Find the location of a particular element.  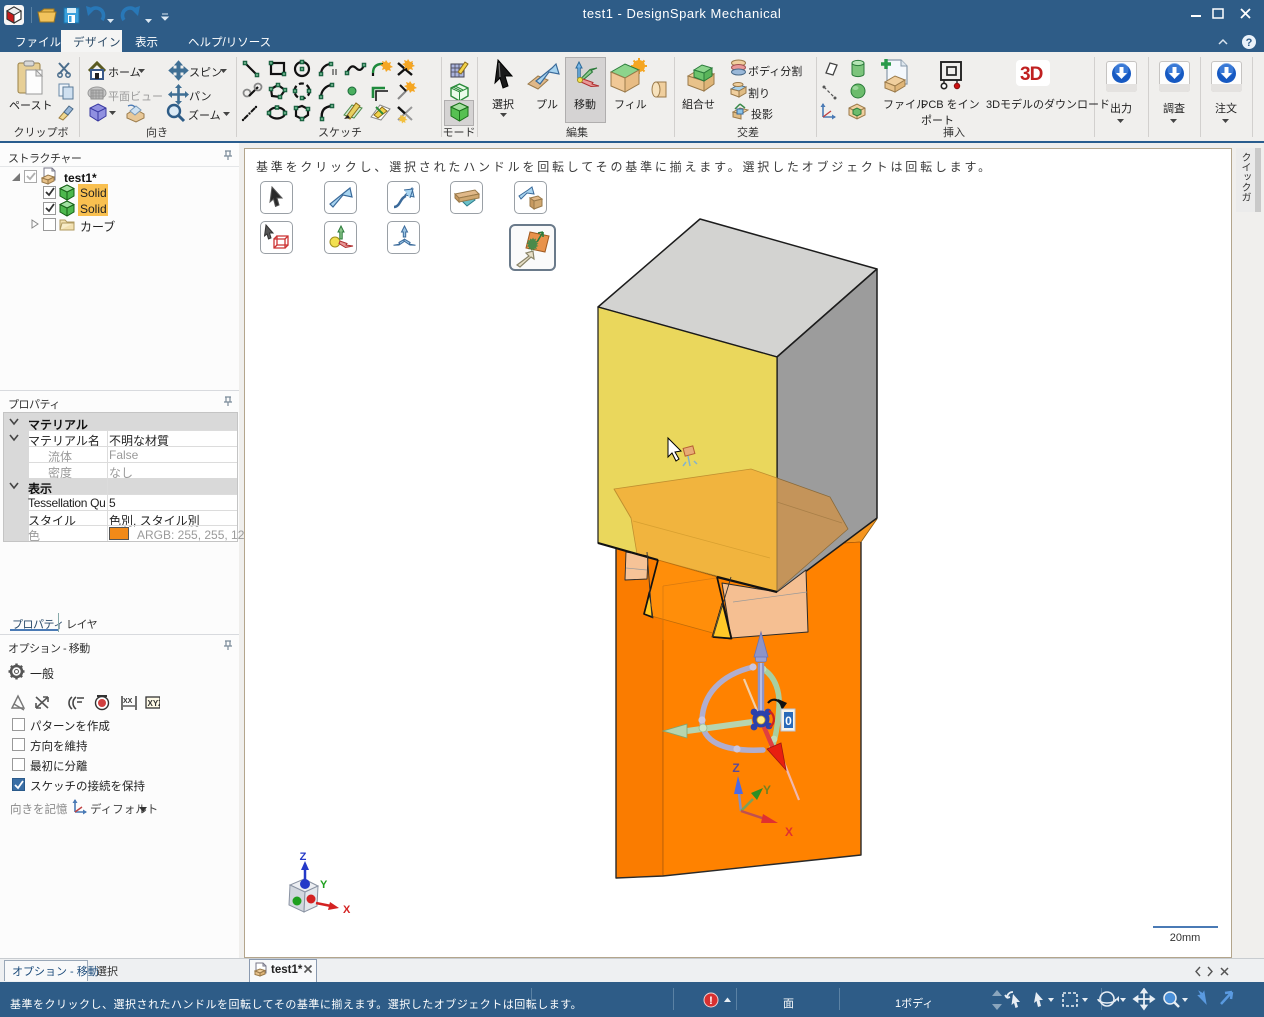

svg-text: 0 is located at coordinates (788, 721).